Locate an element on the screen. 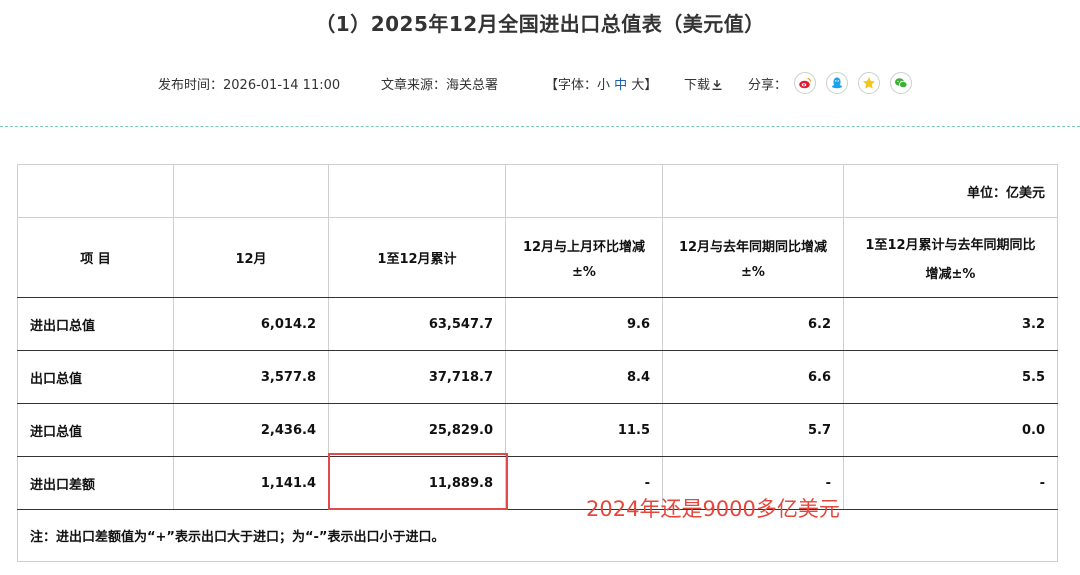 The width and height of the screenshot is (1080, 575). cell-ytd: 11,889.8 is located at coordinates (417, 483).